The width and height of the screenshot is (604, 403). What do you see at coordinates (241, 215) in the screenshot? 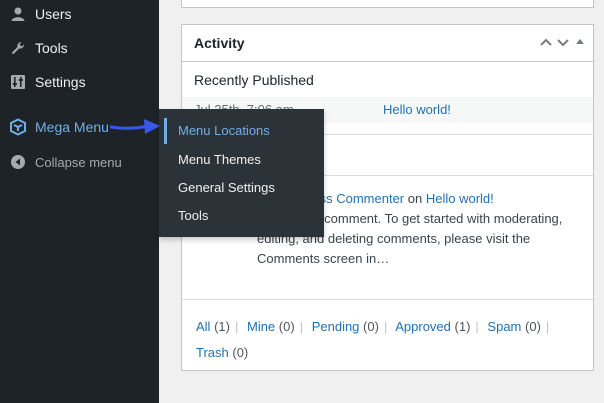
I see `submenu-item-tools: Tools` at bounding box center [241, 215].